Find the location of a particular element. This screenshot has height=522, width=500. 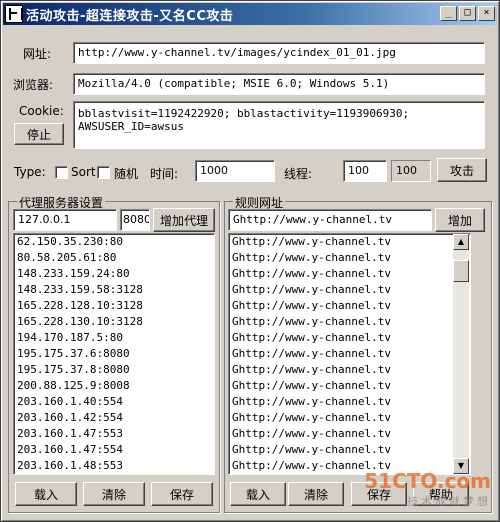

window-controls: _ □ × is located at coordinates (467, 13).